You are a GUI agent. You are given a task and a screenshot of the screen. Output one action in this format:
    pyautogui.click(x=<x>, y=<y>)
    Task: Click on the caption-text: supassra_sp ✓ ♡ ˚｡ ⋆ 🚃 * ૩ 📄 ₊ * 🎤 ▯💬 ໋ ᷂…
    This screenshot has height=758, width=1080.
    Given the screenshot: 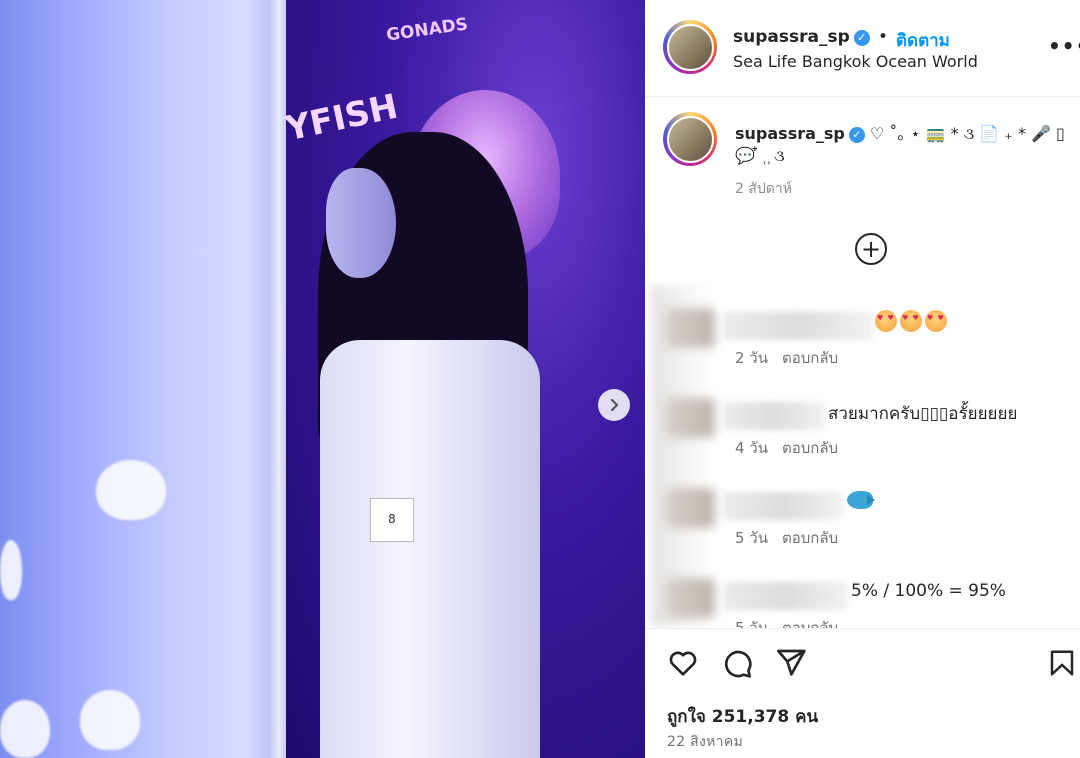 What is the action you would take?
    pyautogui.click(x=900, y=145)
    